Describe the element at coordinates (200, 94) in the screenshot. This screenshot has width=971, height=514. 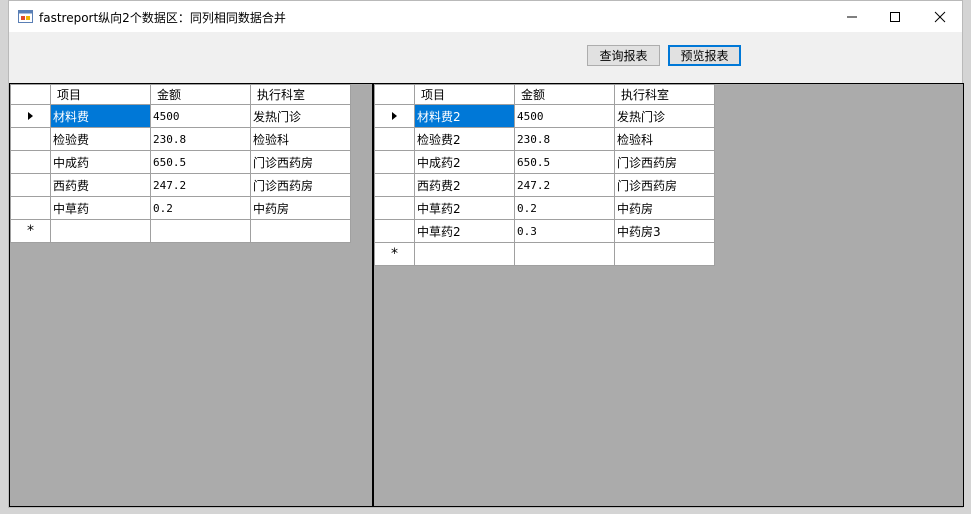
I see `left-col-header-amount: 金额` at that location.